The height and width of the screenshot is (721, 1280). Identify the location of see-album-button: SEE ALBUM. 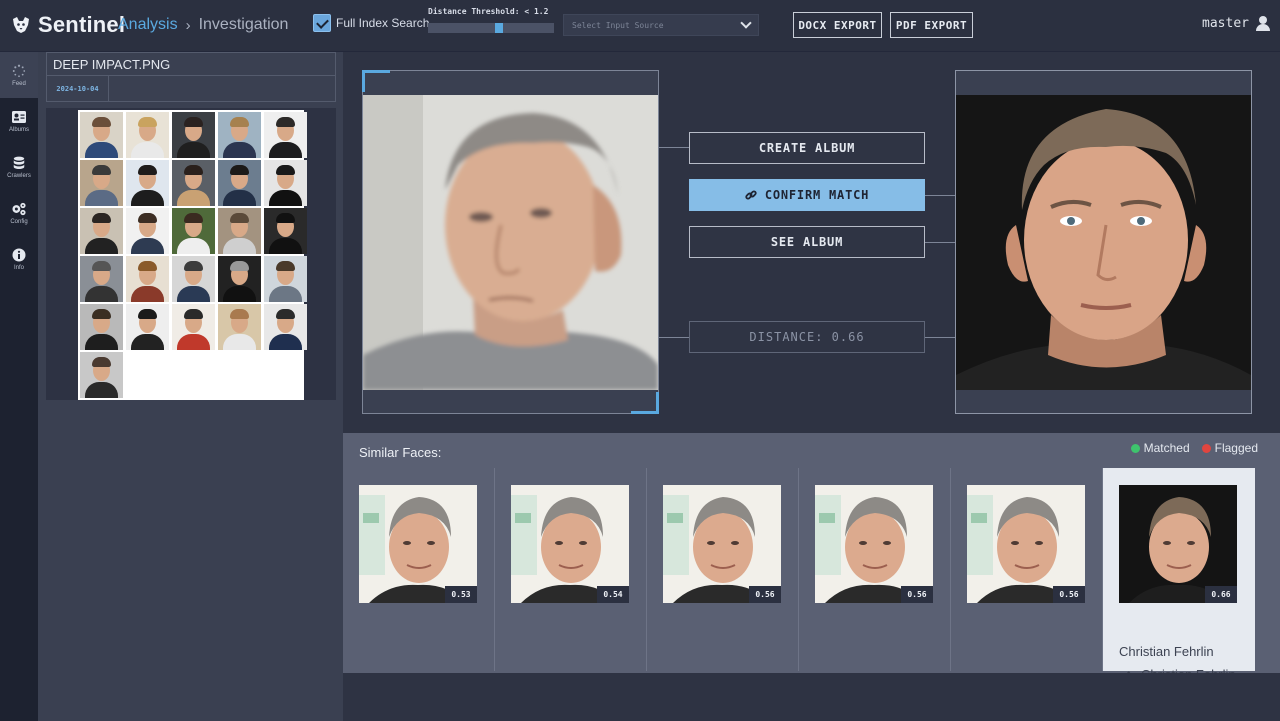
(807, 242).